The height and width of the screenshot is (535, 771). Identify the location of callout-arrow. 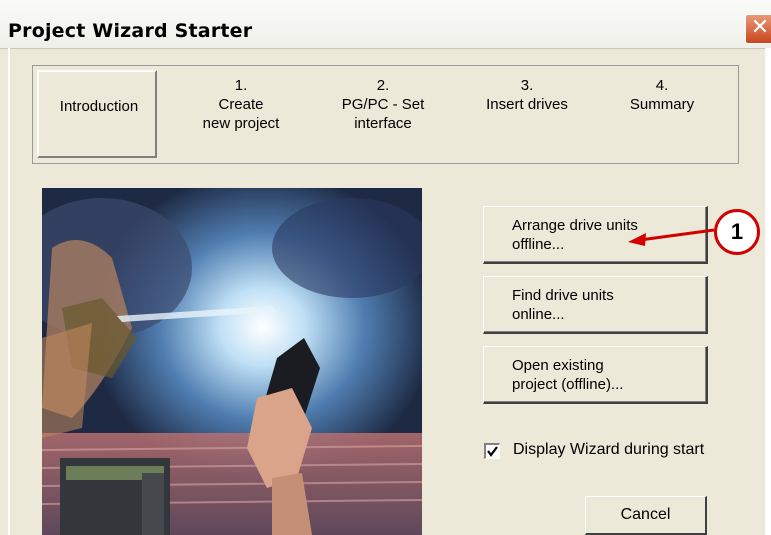
(671, 237).